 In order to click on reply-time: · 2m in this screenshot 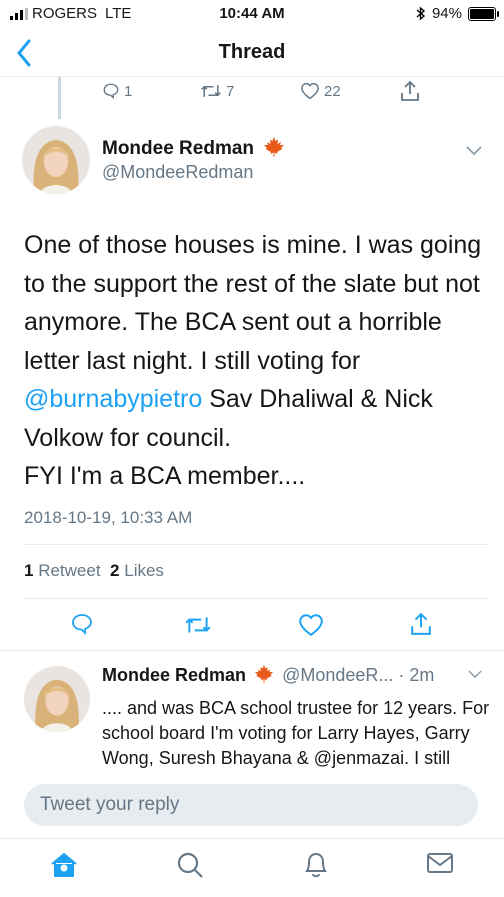, I will do `click(416, 675)`.